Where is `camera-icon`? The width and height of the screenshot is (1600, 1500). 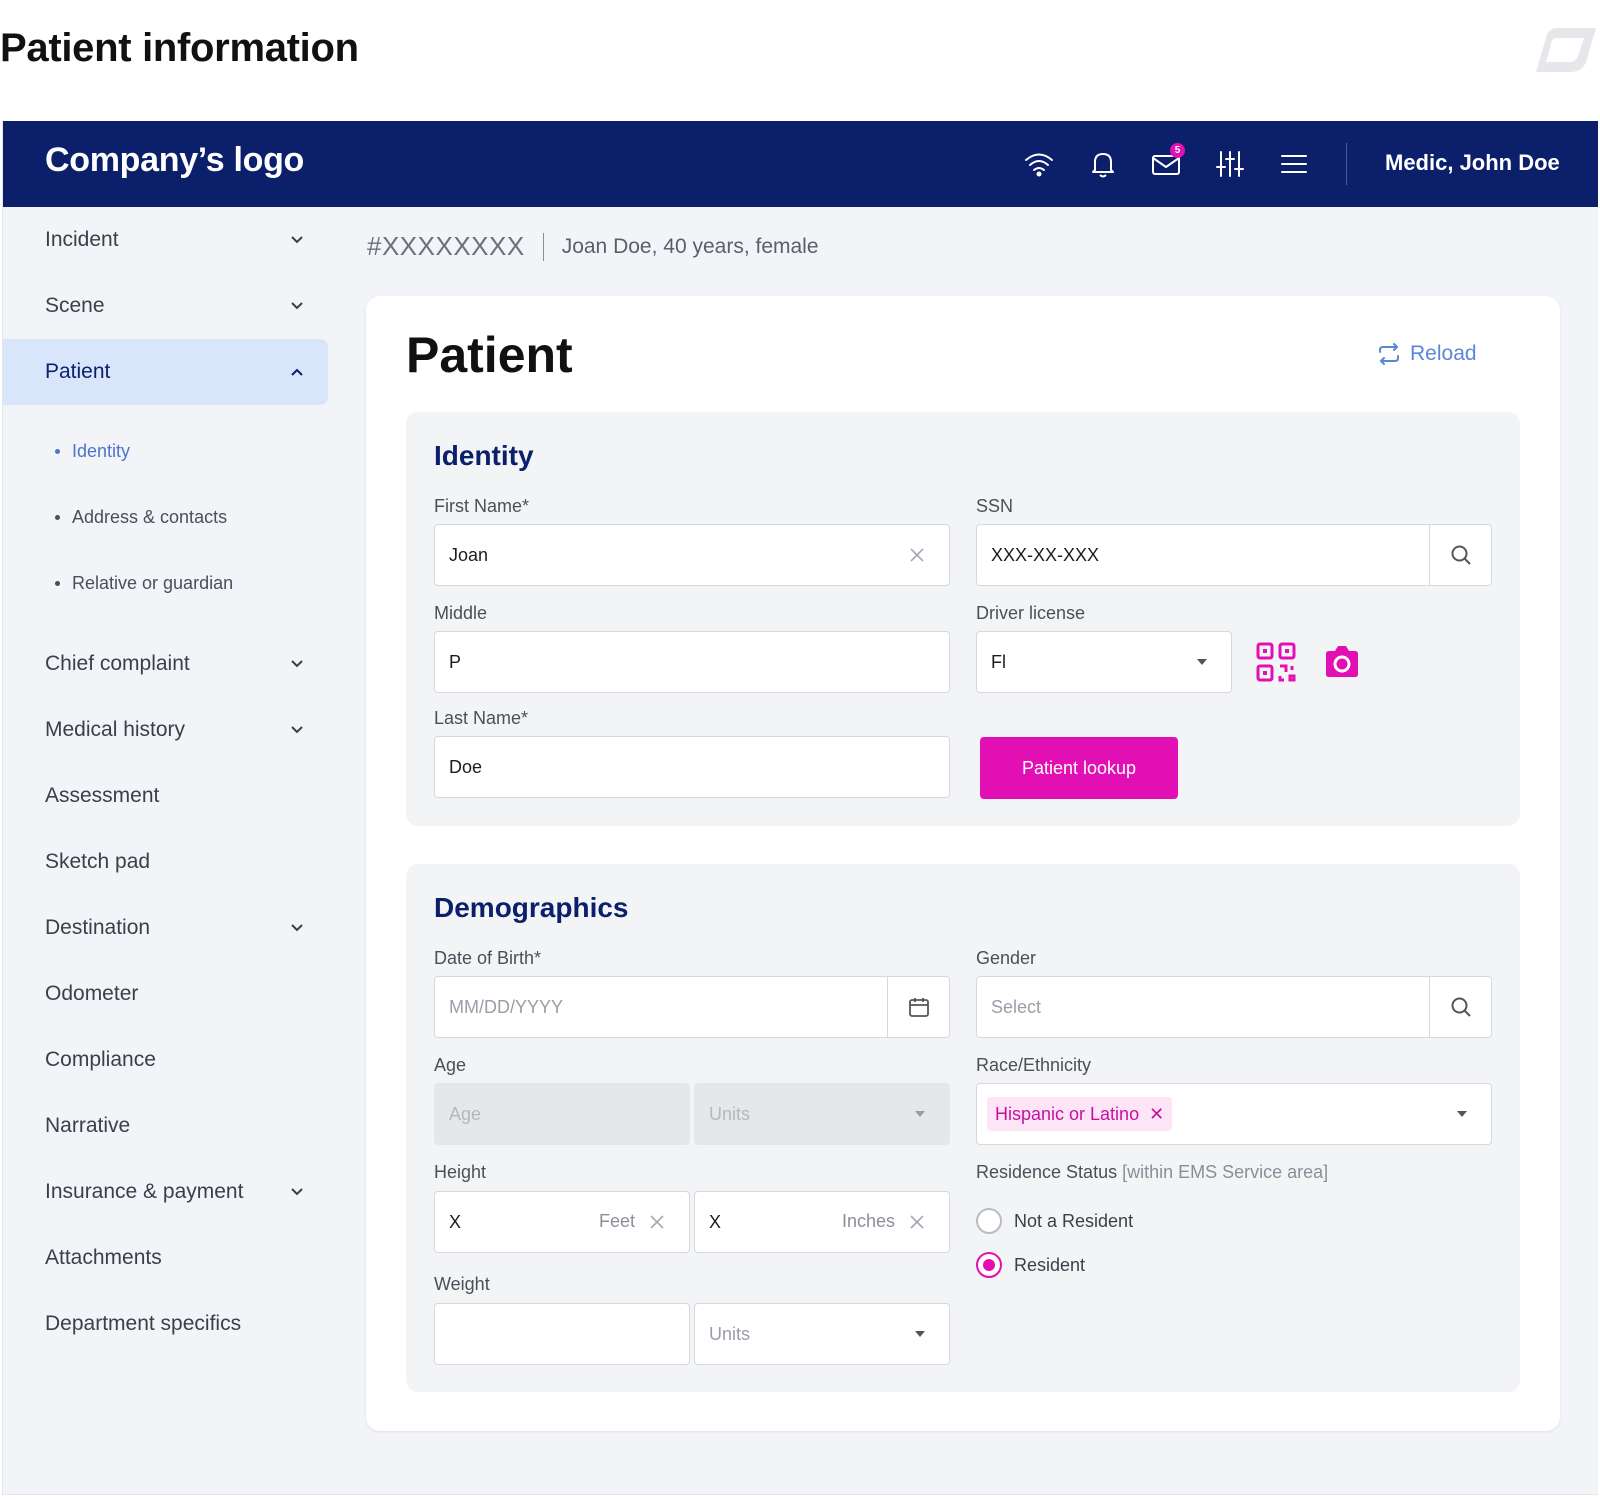 camera-icon is located at coordinates (1342, 661).